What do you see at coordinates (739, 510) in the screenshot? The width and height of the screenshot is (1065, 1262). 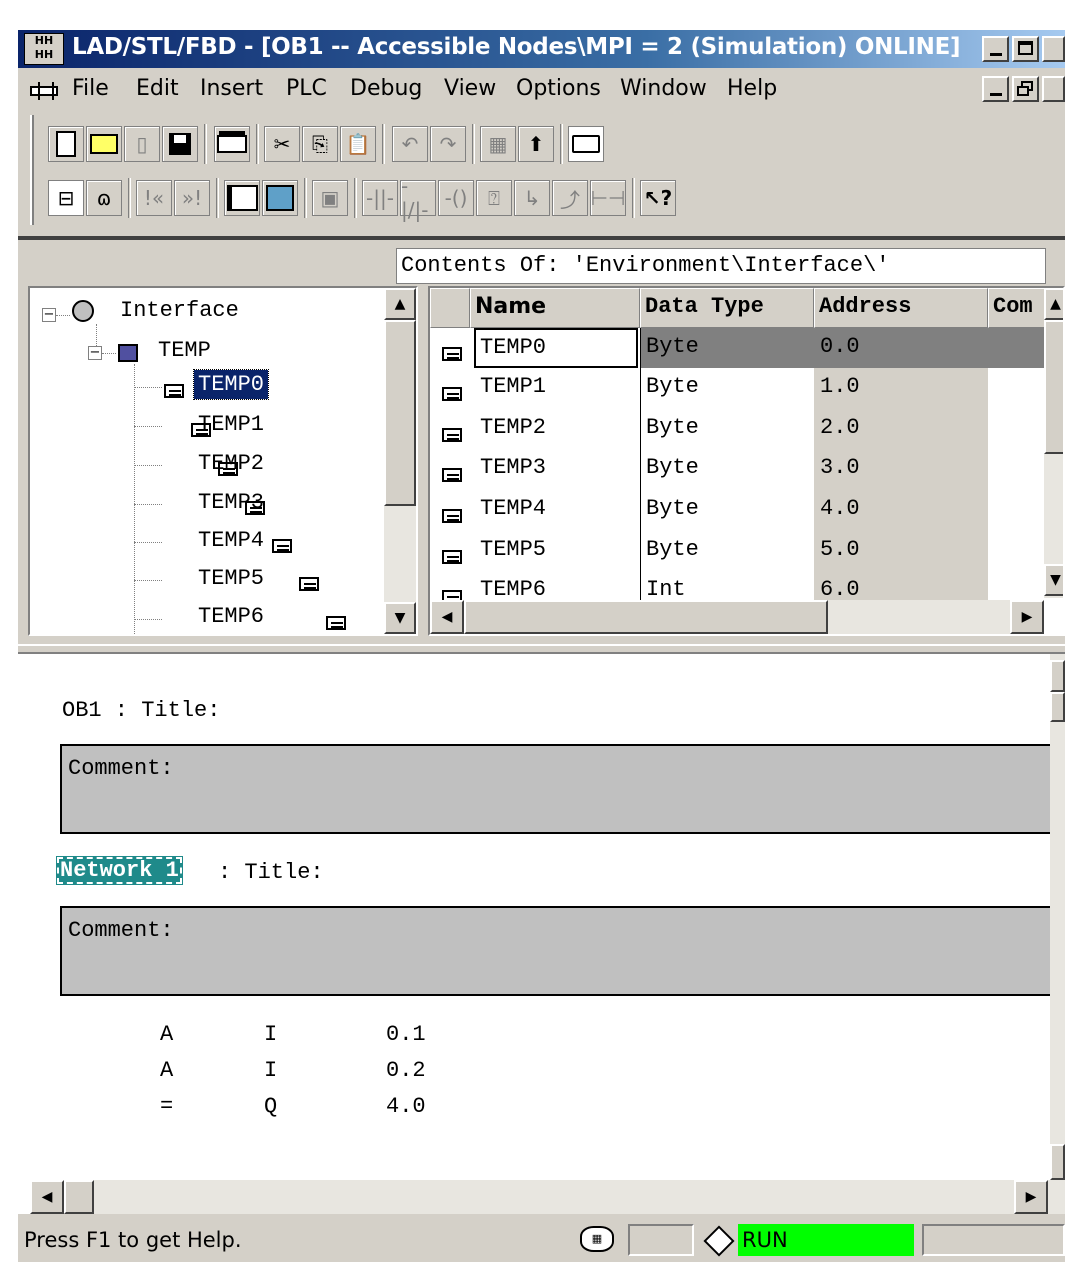 I see `table-row: TEMP4 Byte 4.0` at bounding box center [739, 510].